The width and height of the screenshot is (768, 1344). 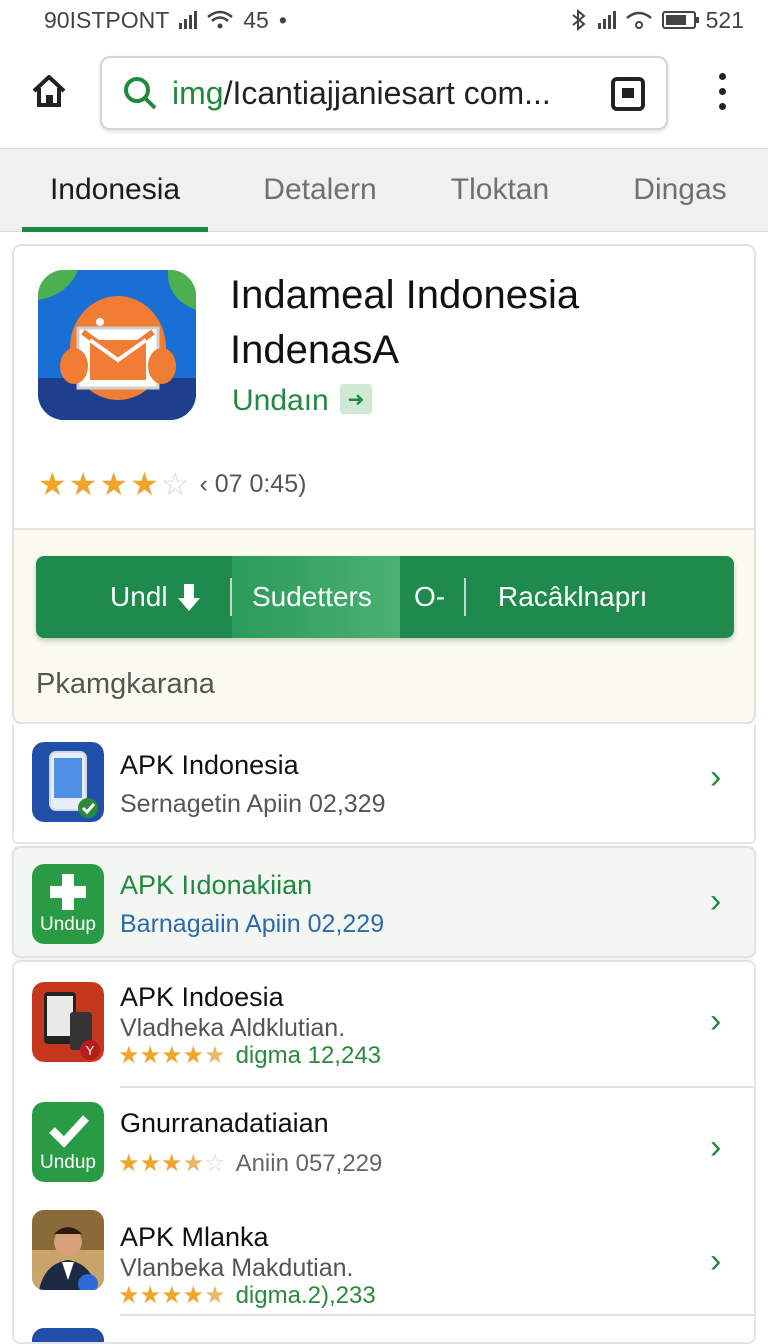 What do you see at coordinates (68, 1250) in the screenshot?
I see `person-photo-icon` at bounding box center [68, 1250].